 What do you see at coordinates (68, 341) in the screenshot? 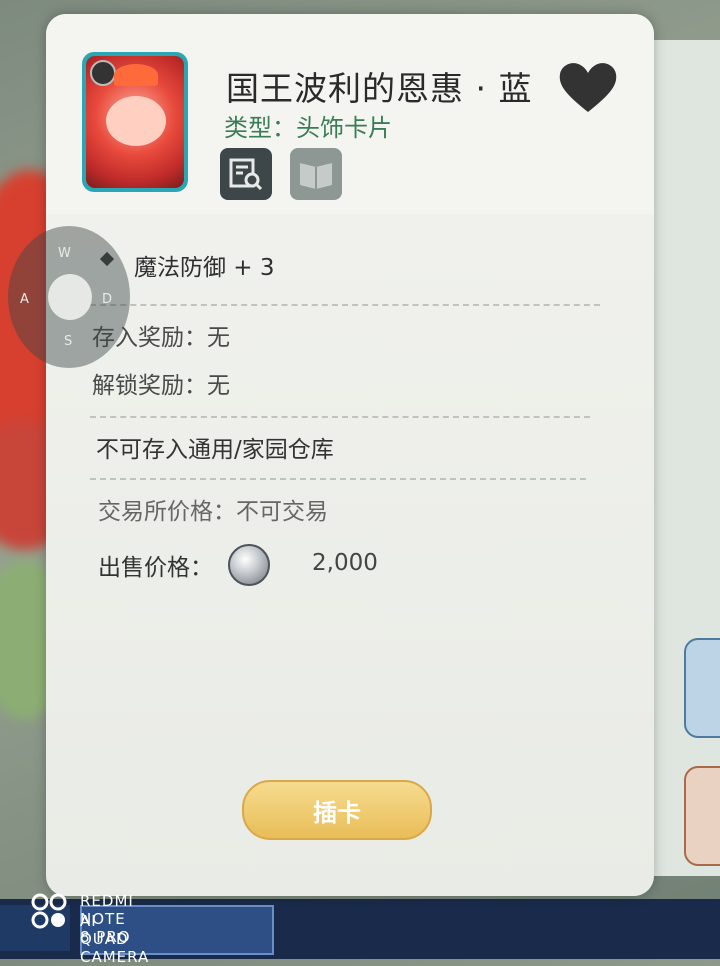
I see `joystick-label-s: S` at bounding box center [68, 341].